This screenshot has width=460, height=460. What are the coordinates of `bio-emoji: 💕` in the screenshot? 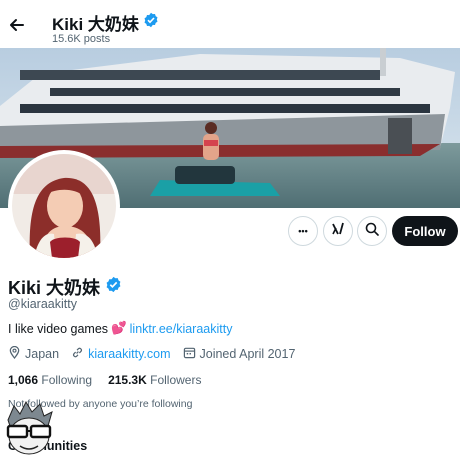 It's located at (119, 328).